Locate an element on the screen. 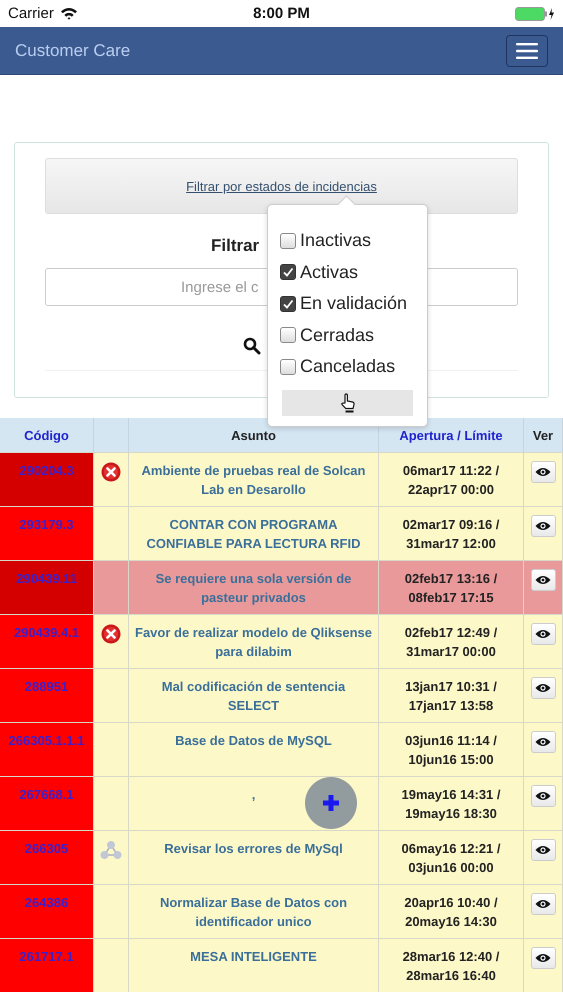  menu-icon is located at coordinates (527, 50).